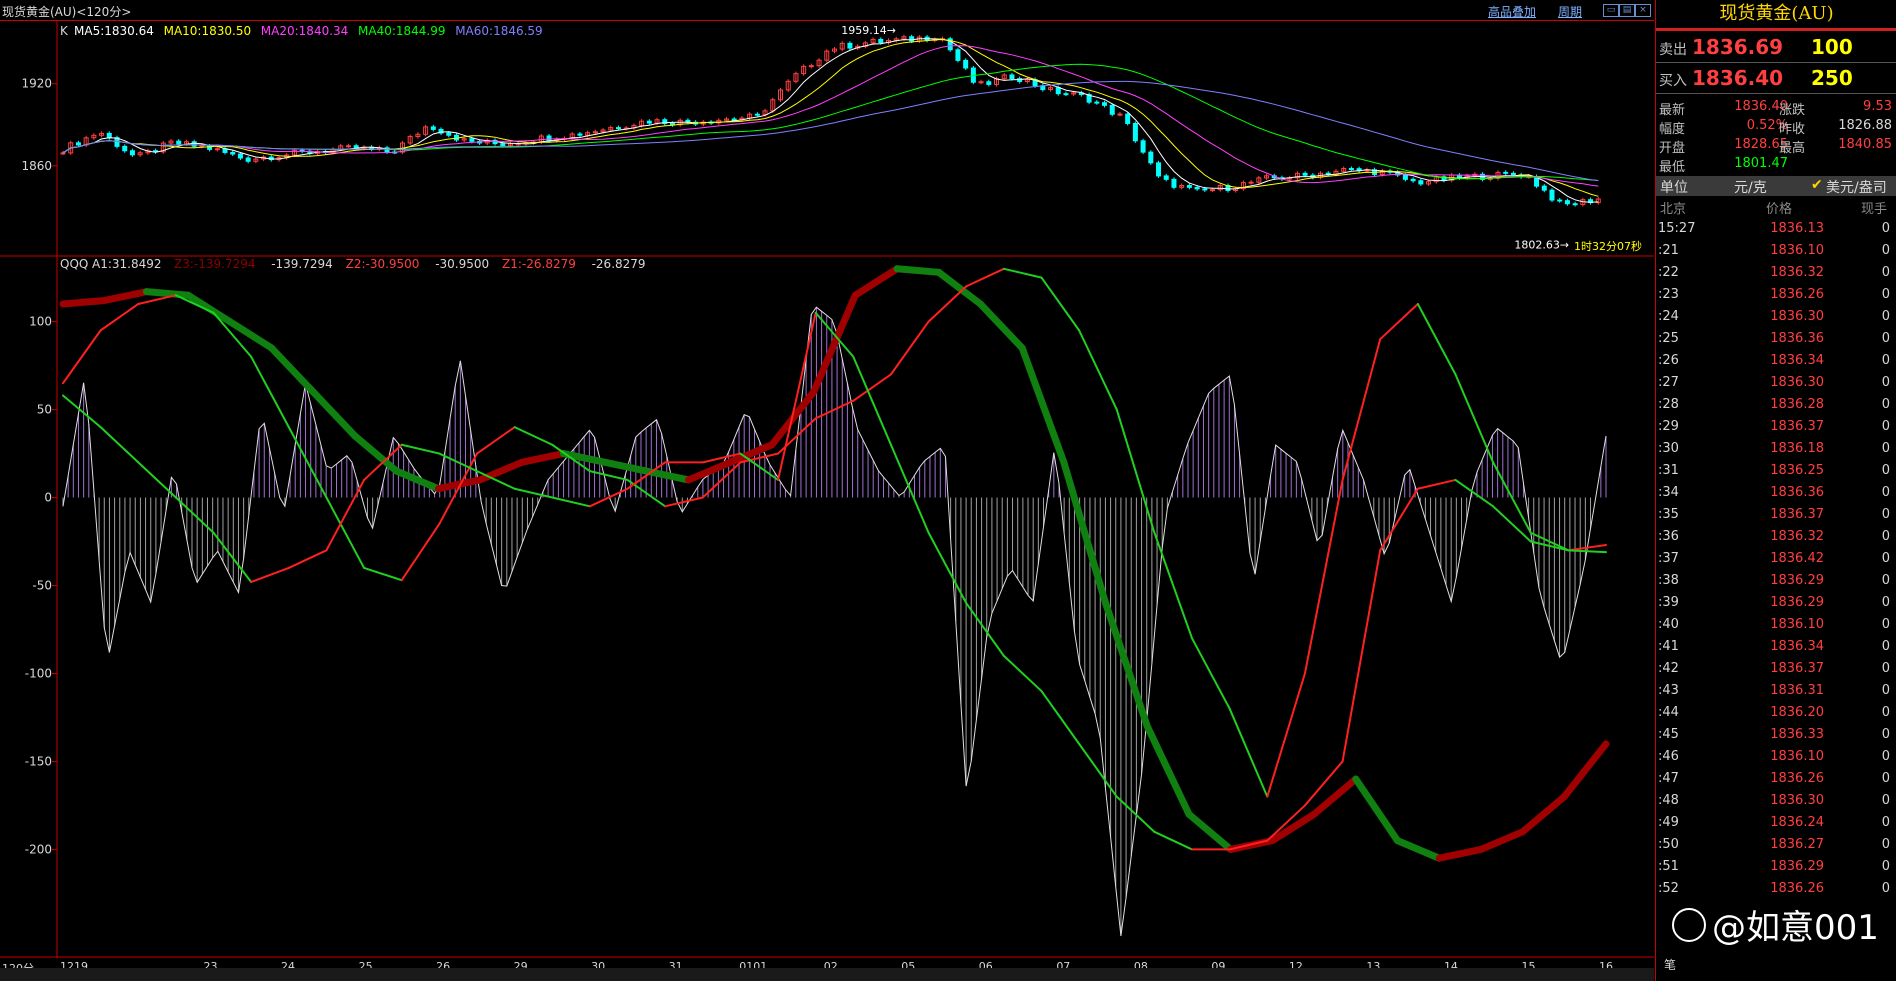  I want to click on stat-value: 1828.65, so click(1761, 144).